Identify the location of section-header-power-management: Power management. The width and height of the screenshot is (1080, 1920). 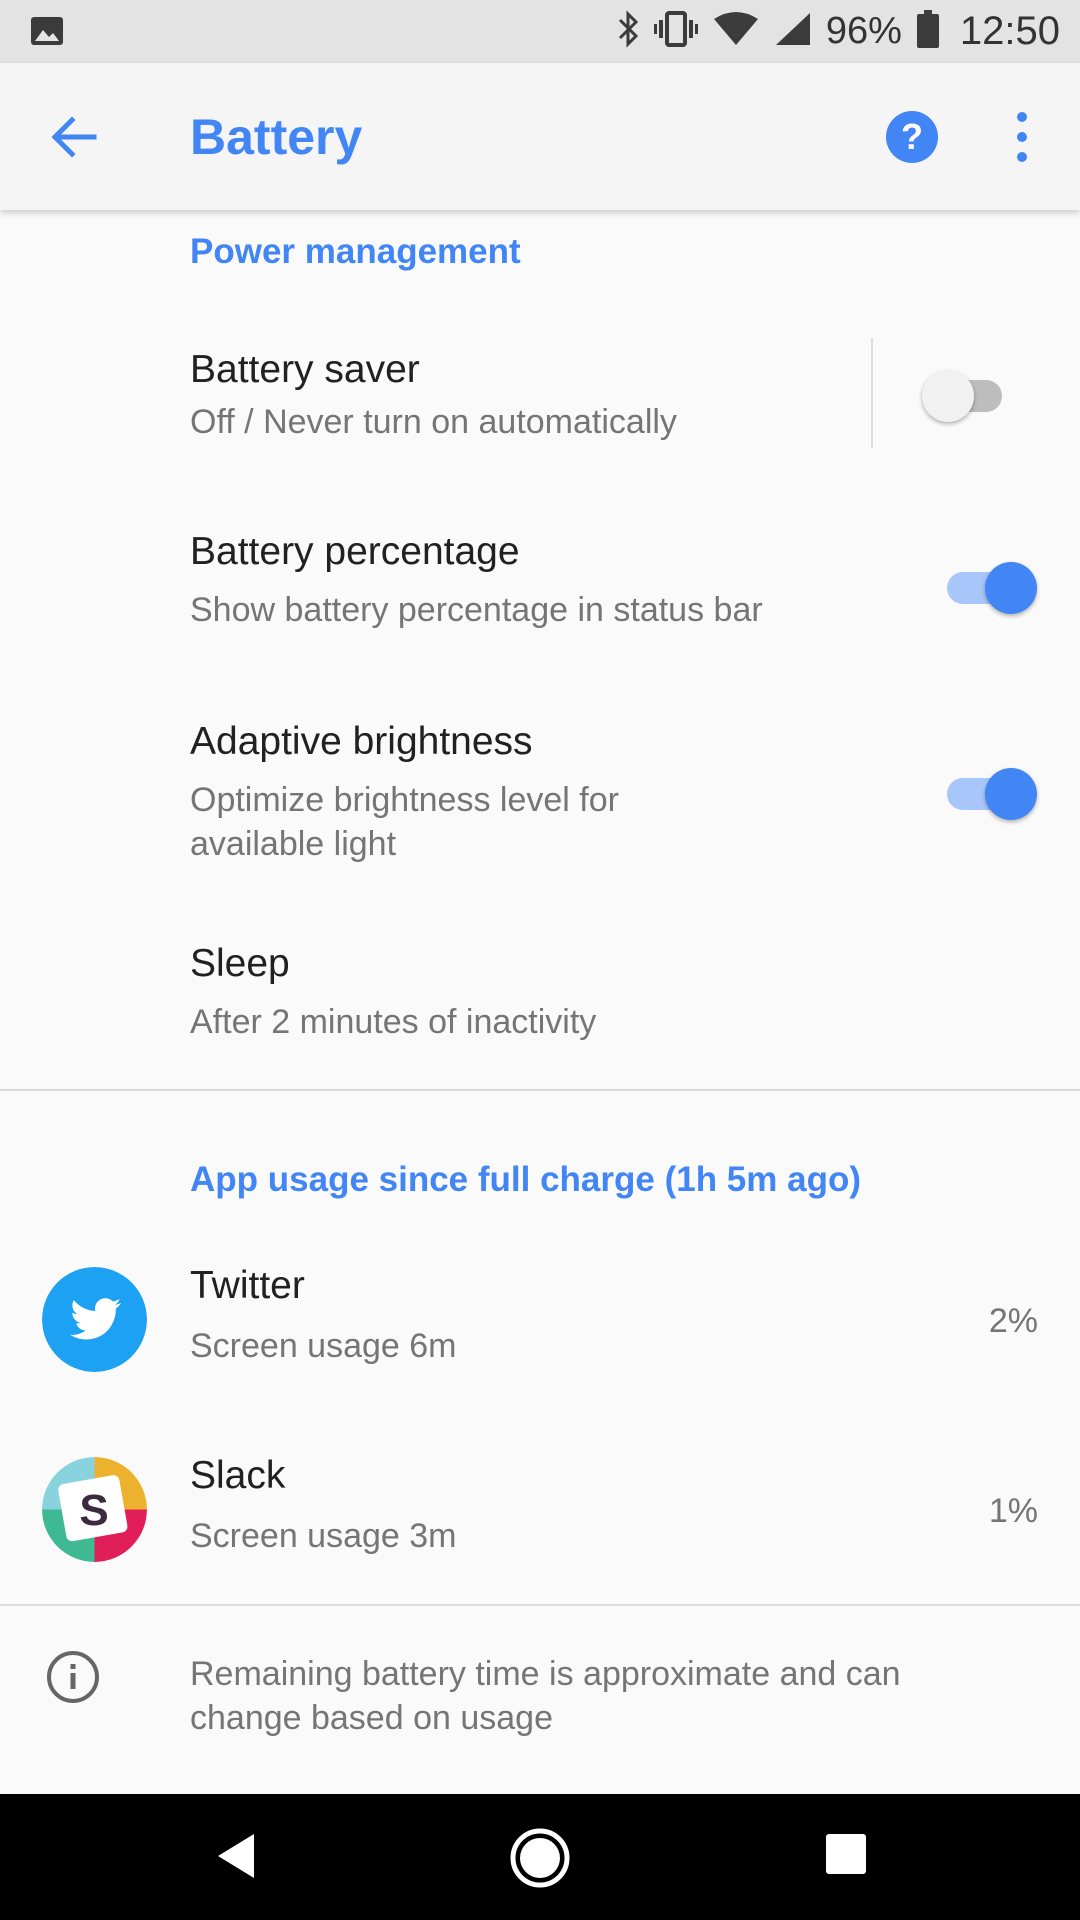
(355, 251).